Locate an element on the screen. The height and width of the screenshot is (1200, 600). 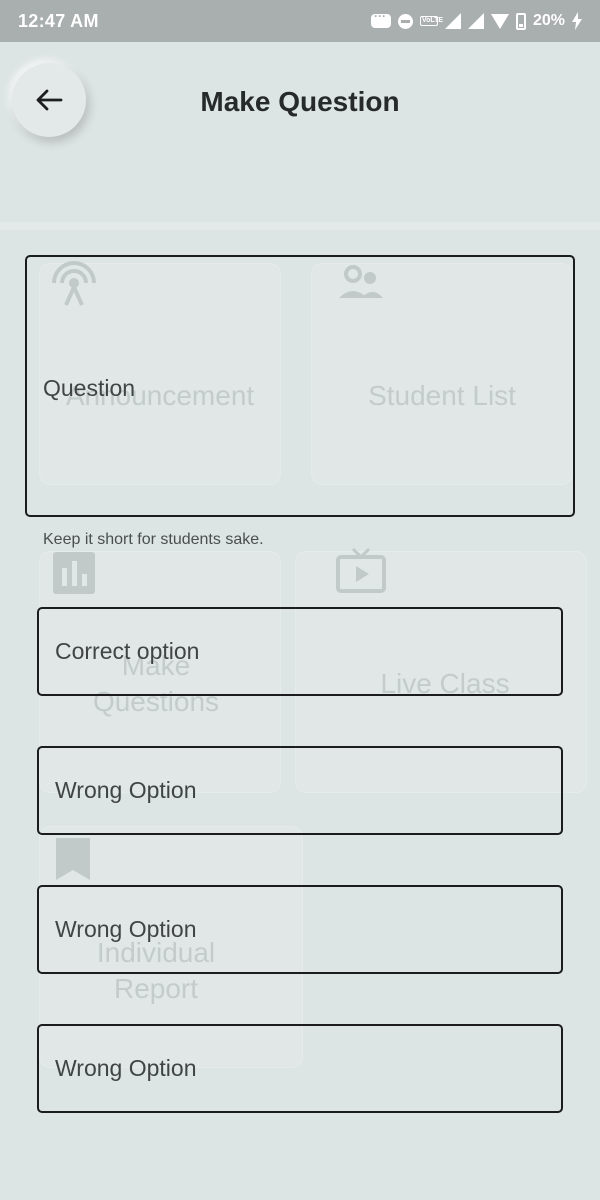
signal-icon is located at coordinates (452, 21).